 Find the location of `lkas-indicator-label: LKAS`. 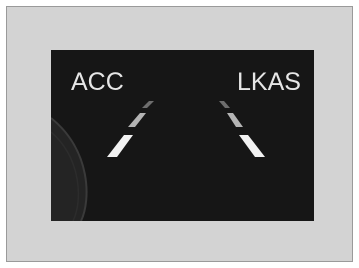

lkas-indicator-label: LKAS is located at coordinates (269, 82).